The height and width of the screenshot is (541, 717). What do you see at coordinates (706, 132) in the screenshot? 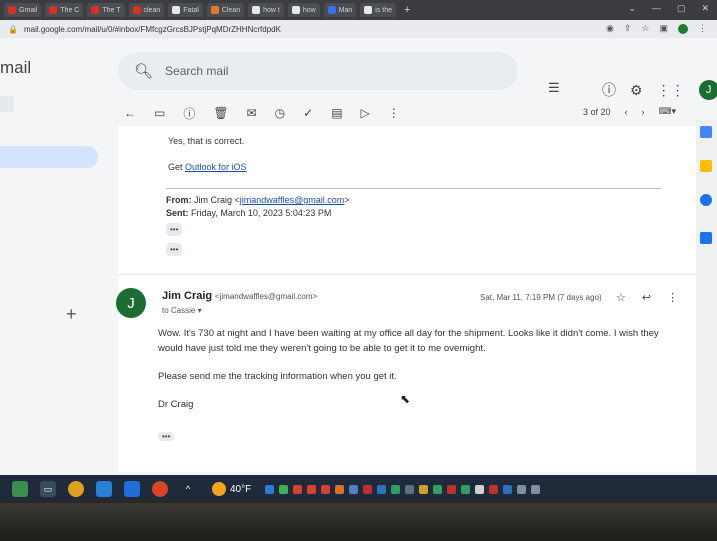
I see `calendar-icon` at bounding box center [706, 132].